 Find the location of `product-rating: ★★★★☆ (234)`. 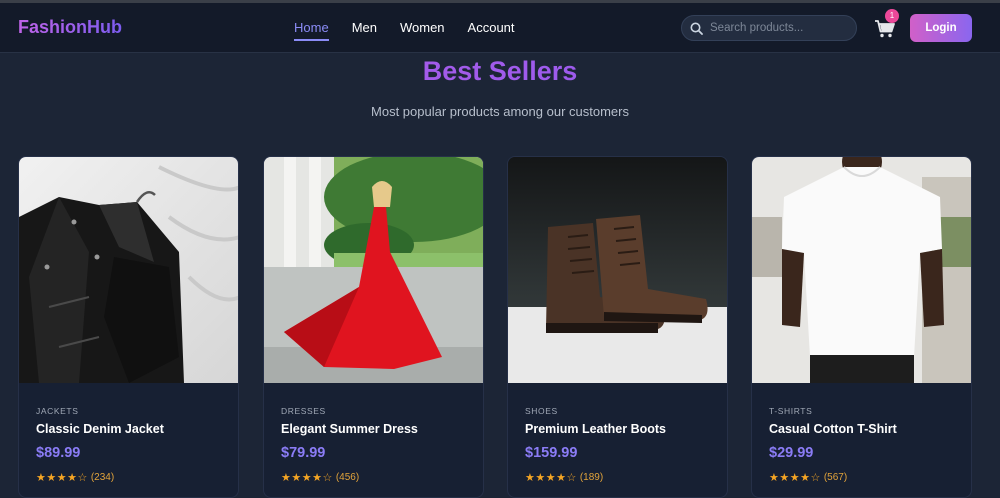

product-rating: ★★★★☆ (234) is located at coordinates (75, 477).